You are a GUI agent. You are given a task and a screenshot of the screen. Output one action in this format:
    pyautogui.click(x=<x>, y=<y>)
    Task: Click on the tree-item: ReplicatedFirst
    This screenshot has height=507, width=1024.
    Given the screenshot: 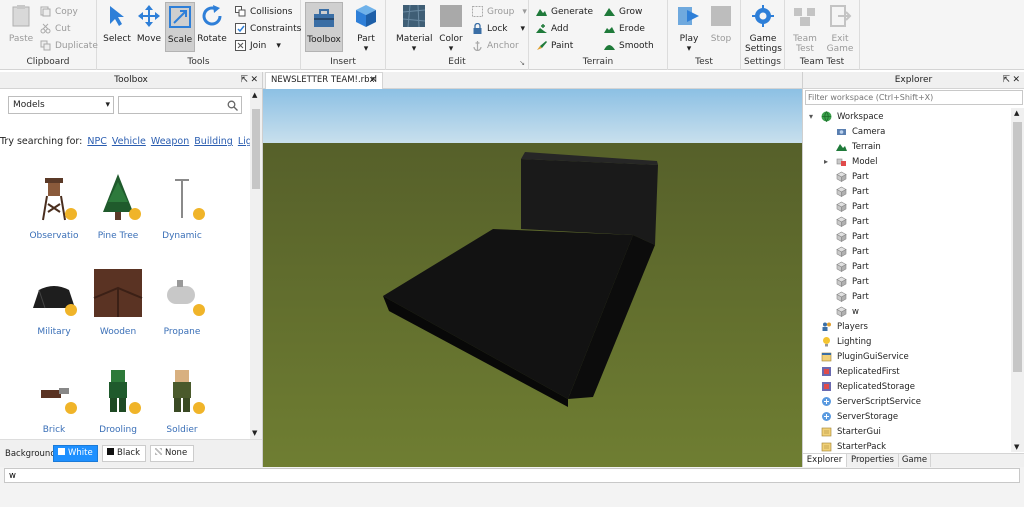 What is the action you would take?
    pyautogui.click(x=860, y=371)
    